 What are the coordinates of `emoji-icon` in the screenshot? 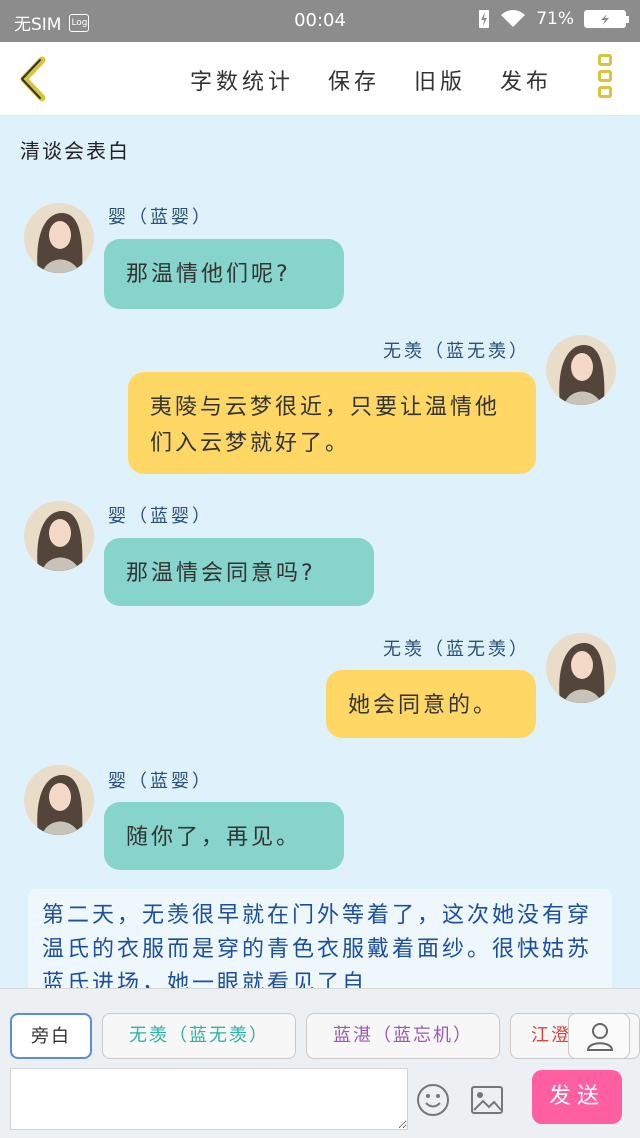 It's located at (433, 1100).